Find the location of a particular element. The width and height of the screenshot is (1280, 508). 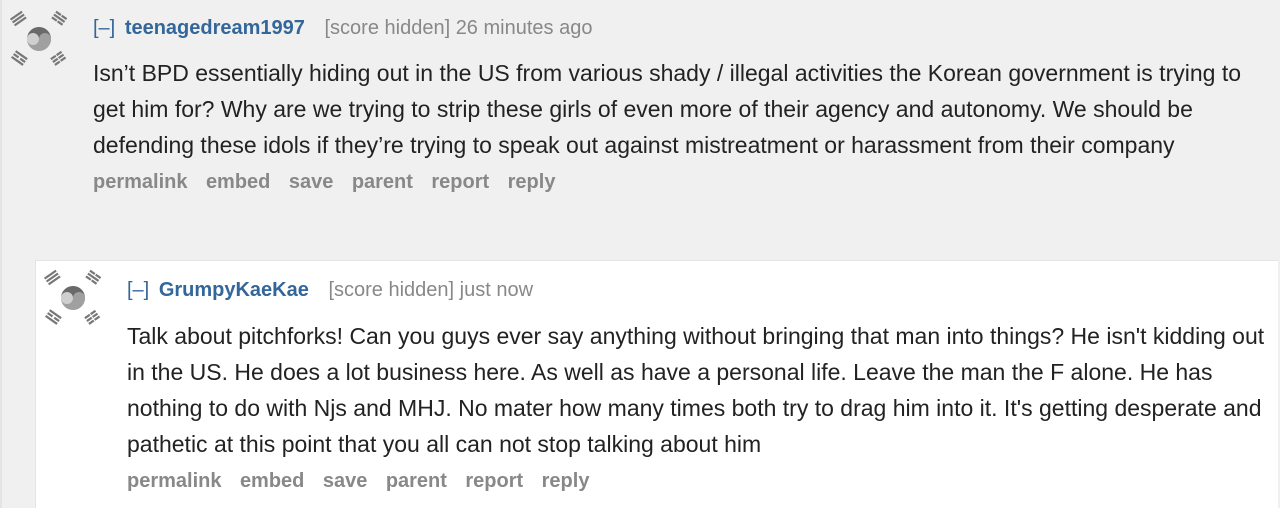

author-link: teenagedream1997 is located at coordinates (215, 28).